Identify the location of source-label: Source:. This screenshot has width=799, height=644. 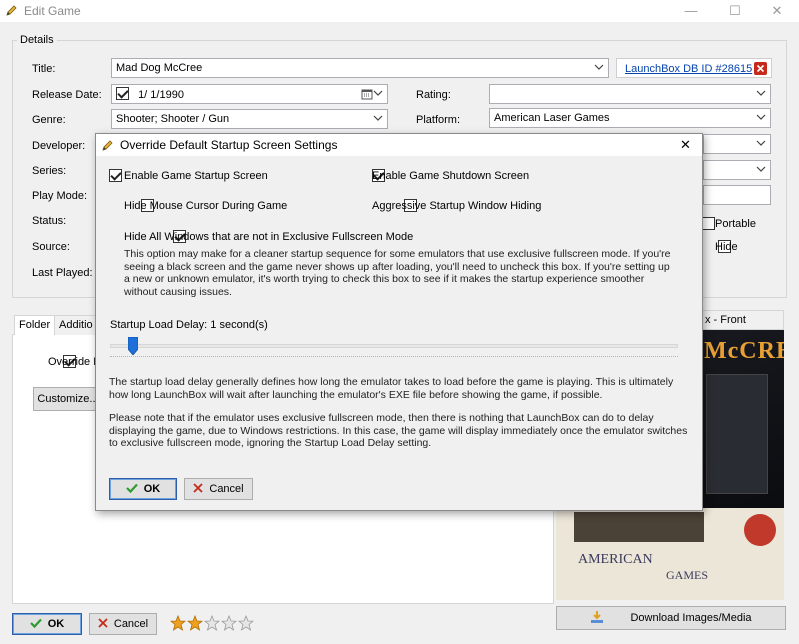
(51, 247).